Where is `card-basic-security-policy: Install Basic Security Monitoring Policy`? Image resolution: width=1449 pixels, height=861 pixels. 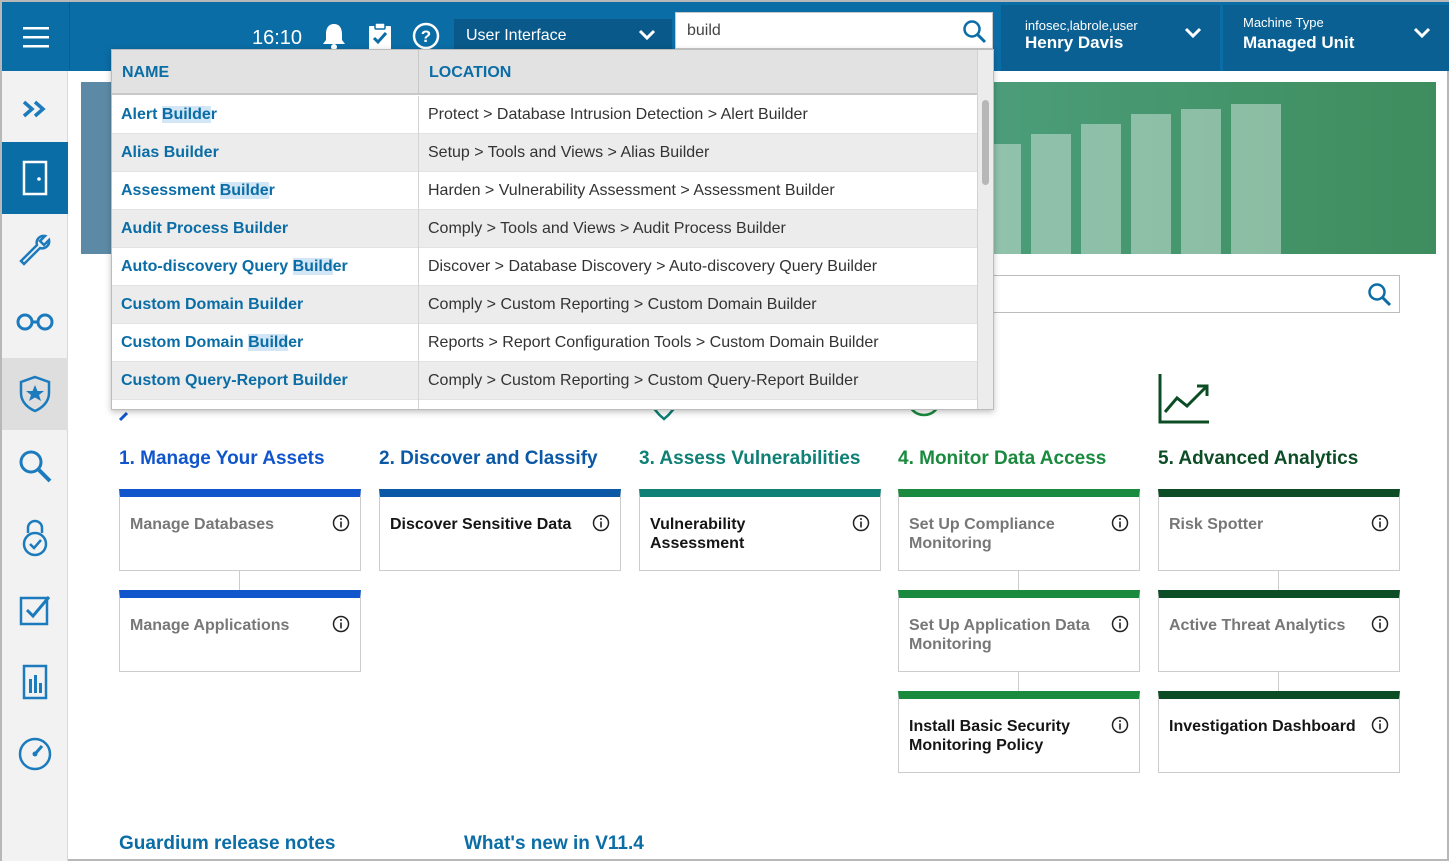 card-basic-security-policy: Install Basic Security Monitoring Policy is located at coordinates (1019, 732).